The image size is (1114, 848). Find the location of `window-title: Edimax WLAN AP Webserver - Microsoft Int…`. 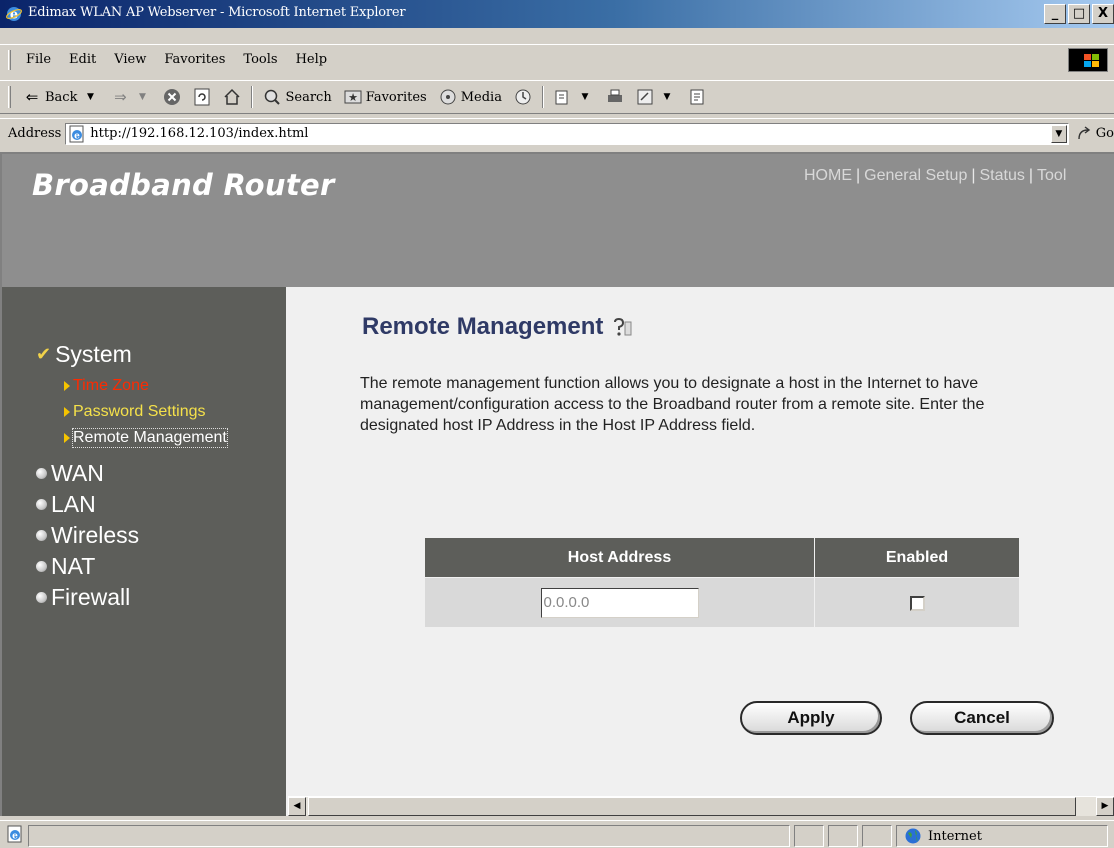

window-title: Edimax WLAN AP Webserver - Microsoft Int… is located at coordinates (217, 12).